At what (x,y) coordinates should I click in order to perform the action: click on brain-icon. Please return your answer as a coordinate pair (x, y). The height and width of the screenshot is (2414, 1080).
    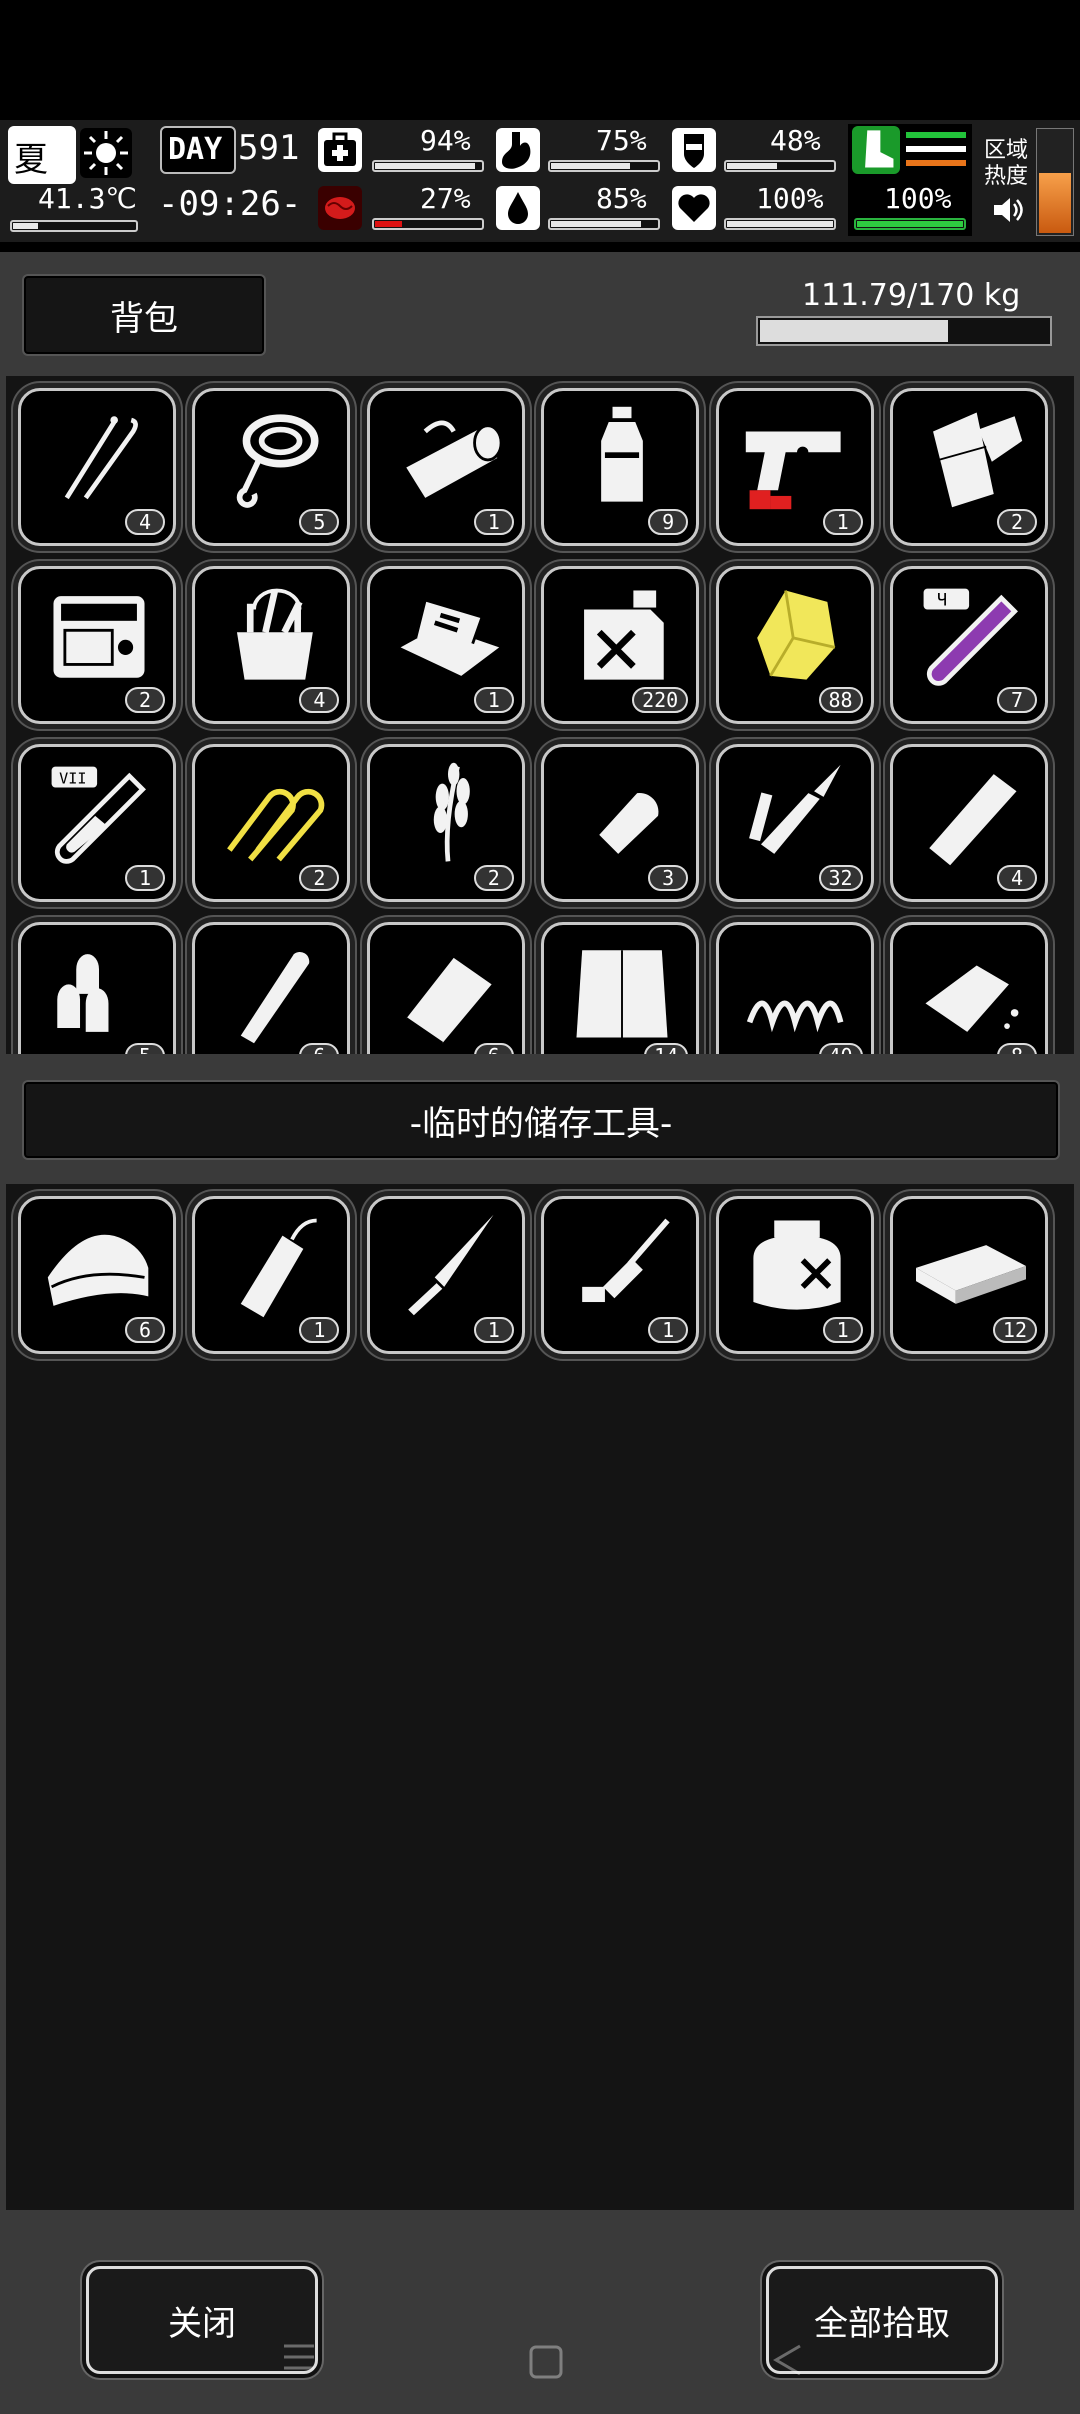
    Looking at the image, I should click on (340, 208).